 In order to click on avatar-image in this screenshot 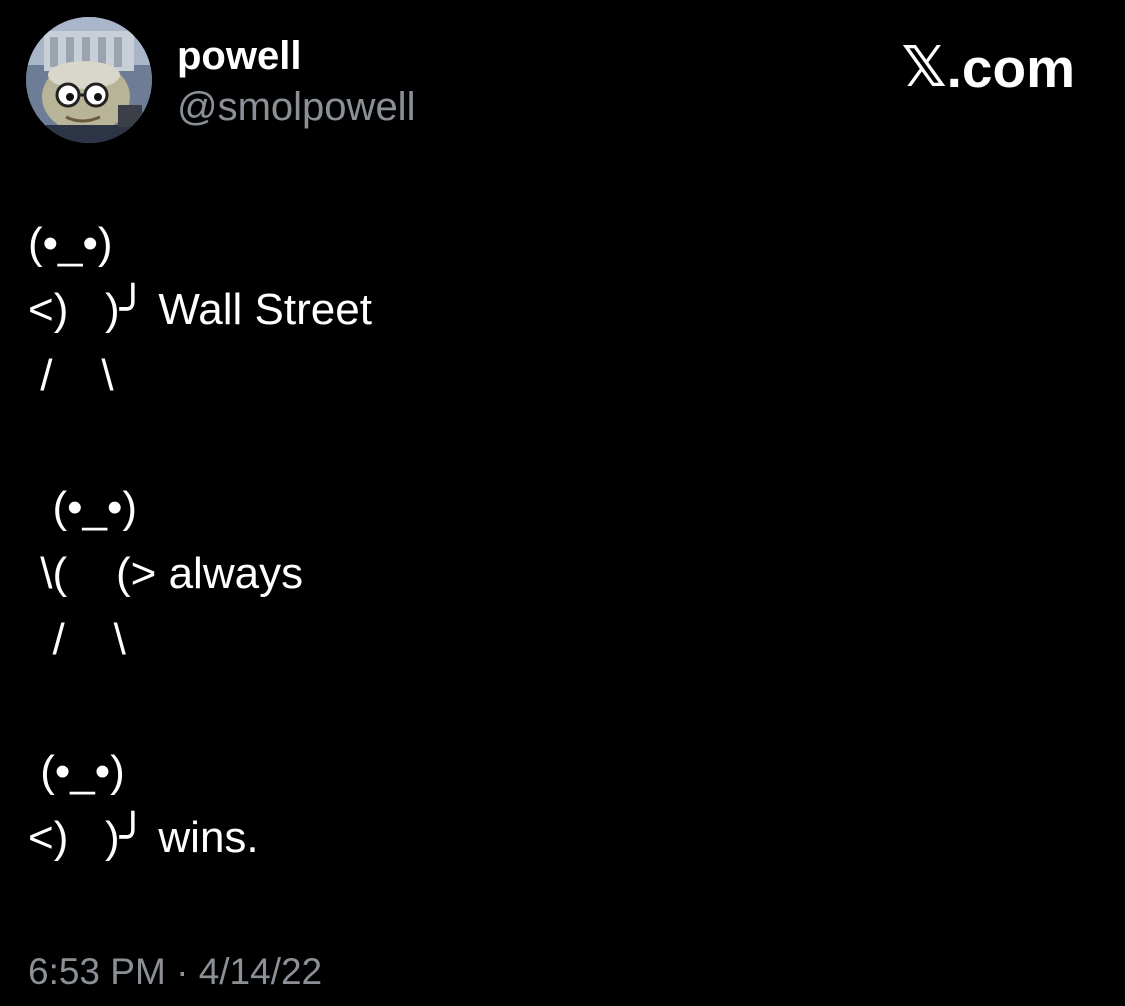, I will do `click(89, 80)`.